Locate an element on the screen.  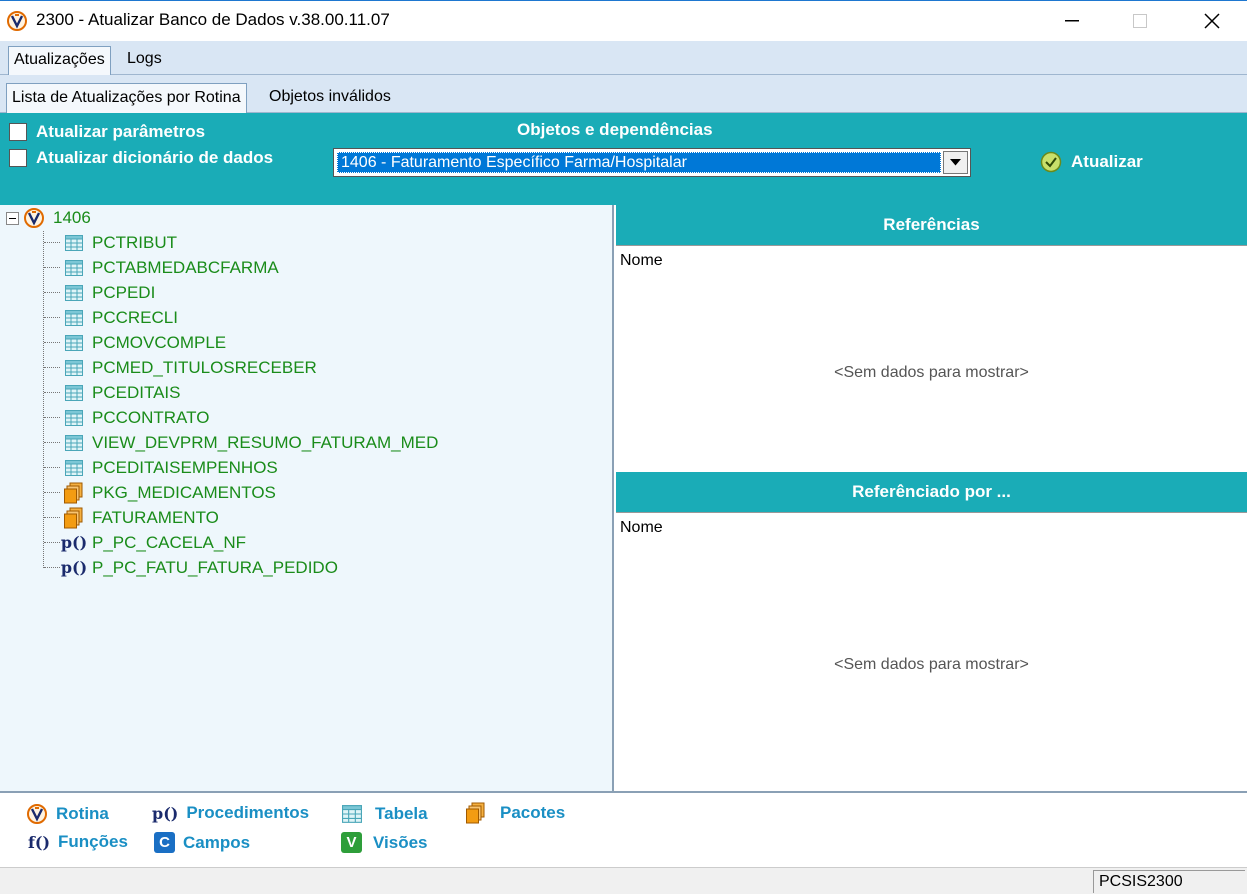
tree-item: PCTABMEDABCFARMA is located at coordinates (161, 267).